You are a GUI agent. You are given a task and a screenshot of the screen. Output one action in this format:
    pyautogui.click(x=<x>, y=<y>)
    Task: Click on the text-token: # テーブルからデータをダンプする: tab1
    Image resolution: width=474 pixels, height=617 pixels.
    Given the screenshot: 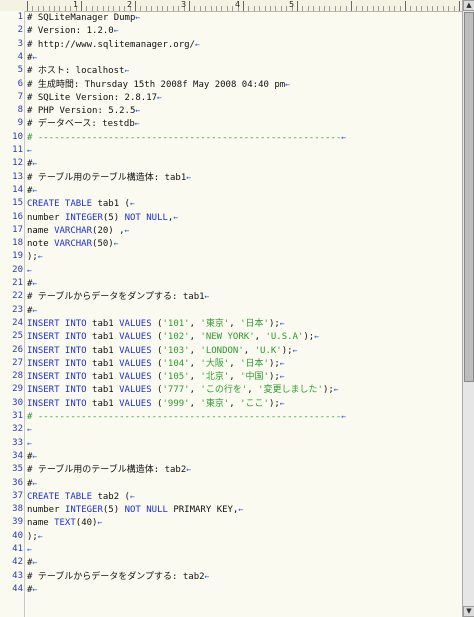 What is the action you would take?
    pyautogui.click(x=116, y=297)
    